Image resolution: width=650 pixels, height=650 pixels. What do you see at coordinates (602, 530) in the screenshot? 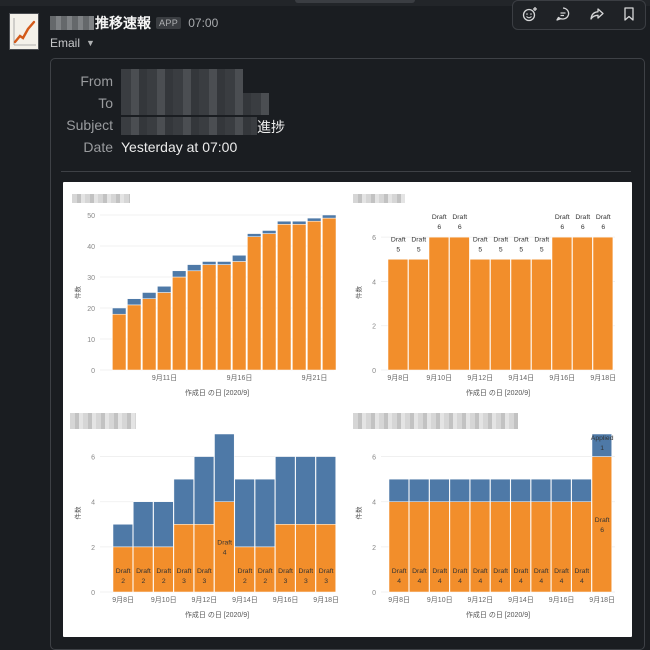
I see `chart-4-data-label: 6` at bounding box center [602, 530].